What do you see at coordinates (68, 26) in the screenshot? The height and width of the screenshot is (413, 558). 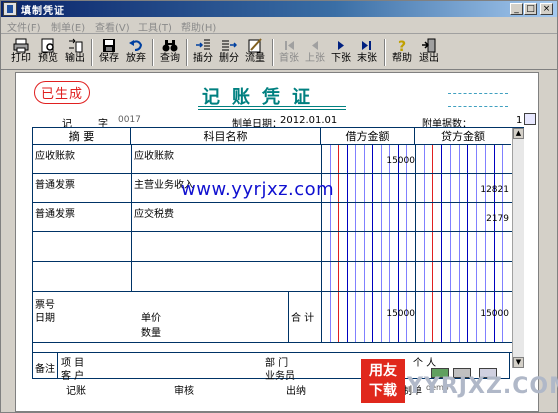 I see `menu-edit: 制单(E)` at bounding box center [68, 26].